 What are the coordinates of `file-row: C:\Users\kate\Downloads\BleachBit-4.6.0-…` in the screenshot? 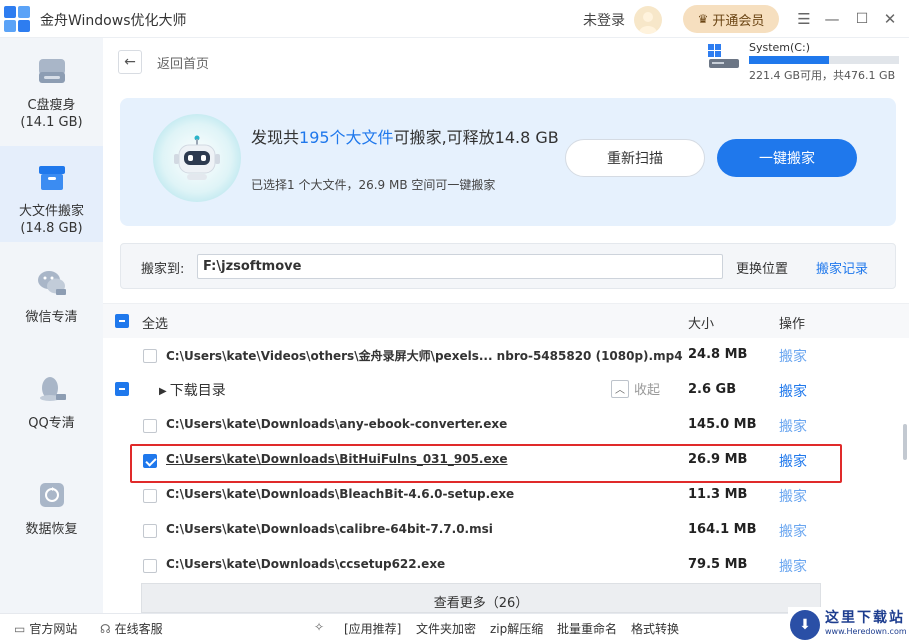 It's located at (498, 495).